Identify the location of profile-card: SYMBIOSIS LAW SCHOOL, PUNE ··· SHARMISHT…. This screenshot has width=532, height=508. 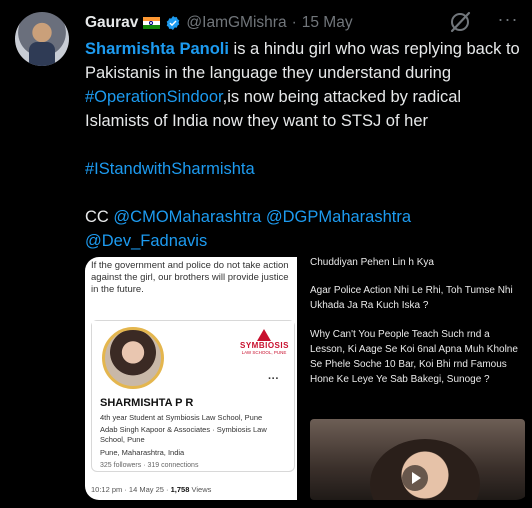
(193, 396).